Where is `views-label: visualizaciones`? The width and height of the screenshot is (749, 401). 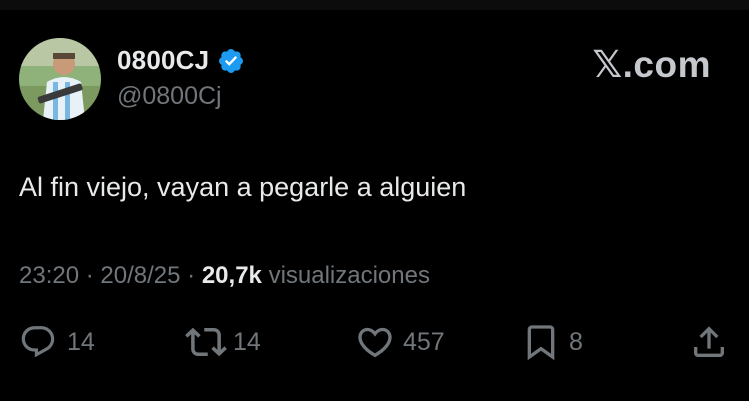
views-label: visualizaciones is located at coordinates (349, 275).